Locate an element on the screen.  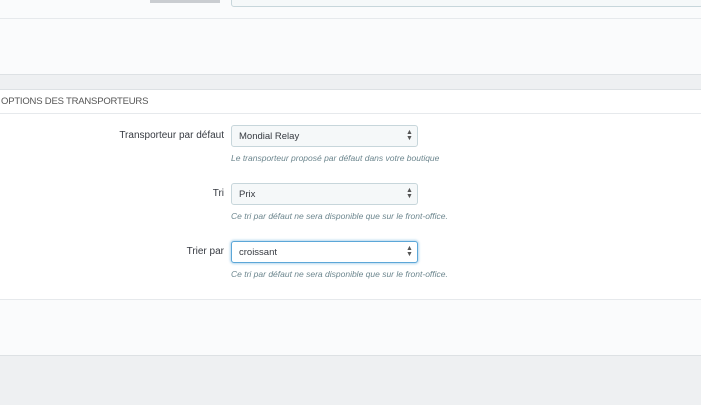
previous-field-label is located at coordinates (180, 1).